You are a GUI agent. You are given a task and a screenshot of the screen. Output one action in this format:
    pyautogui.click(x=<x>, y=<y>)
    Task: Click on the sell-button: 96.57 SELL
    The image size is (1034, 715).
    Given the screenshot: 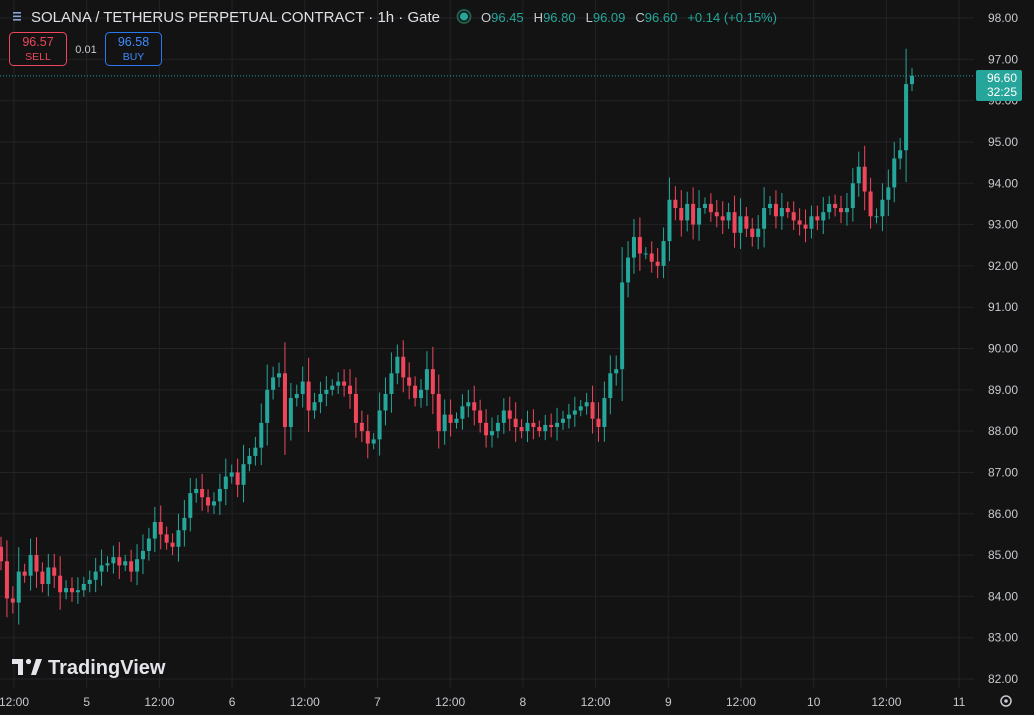 What is the action you would take?
    pyautogui.click(x=38, y=49)
    